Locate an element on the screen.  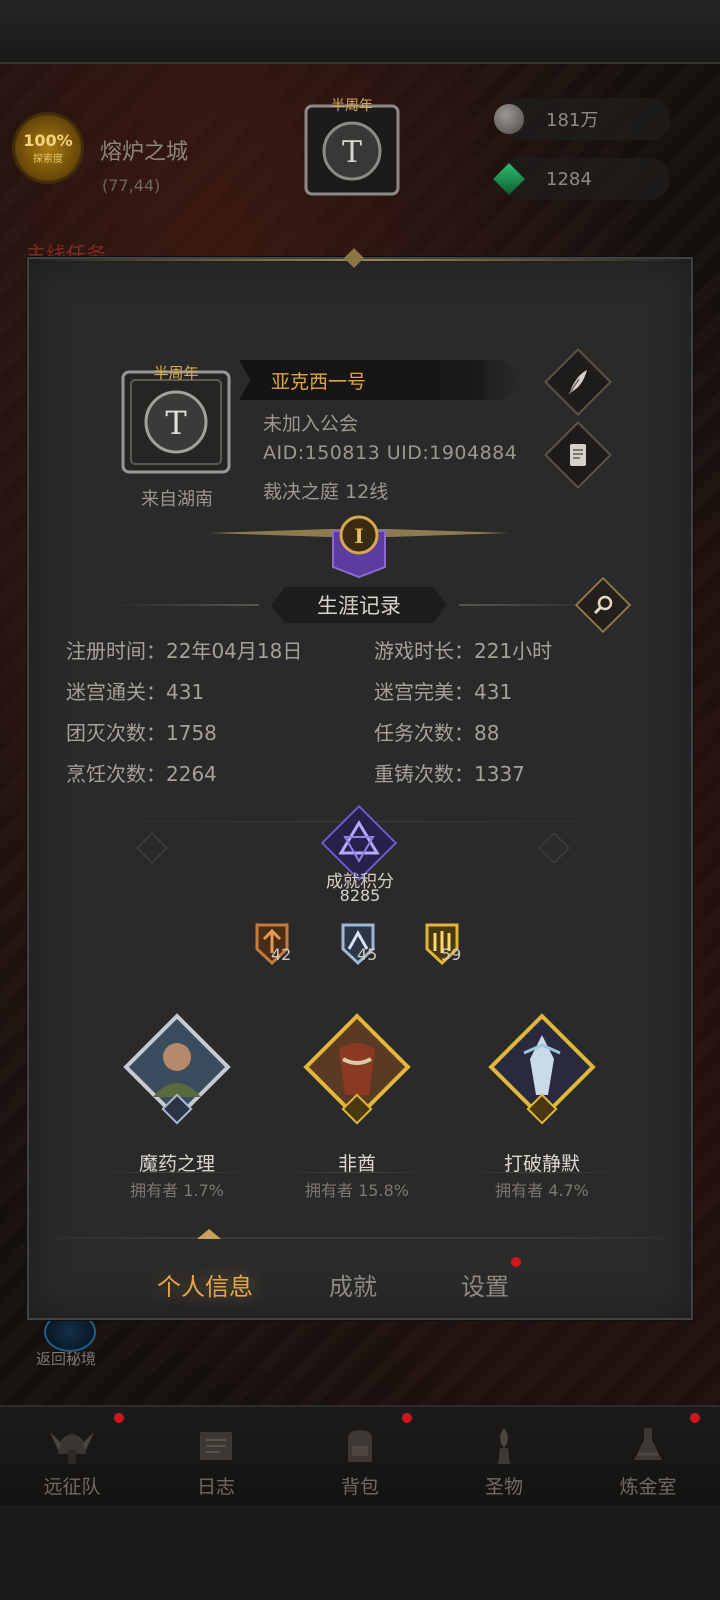
nav-label-backpack: 背包 is located at coordinates (359, 1487).